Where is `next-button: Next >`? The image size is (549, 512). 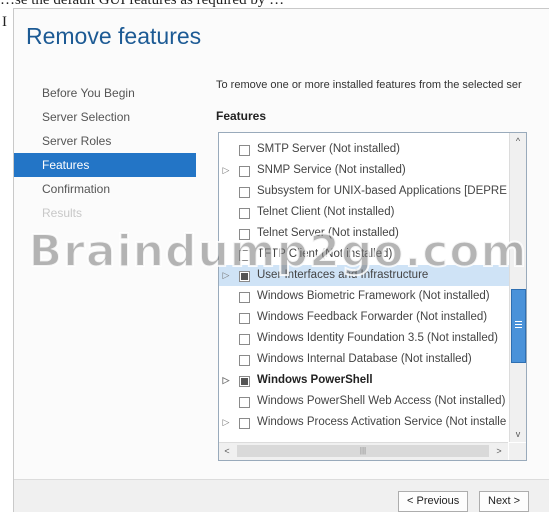 next-button: Next > is located at coordinates (504, 501).